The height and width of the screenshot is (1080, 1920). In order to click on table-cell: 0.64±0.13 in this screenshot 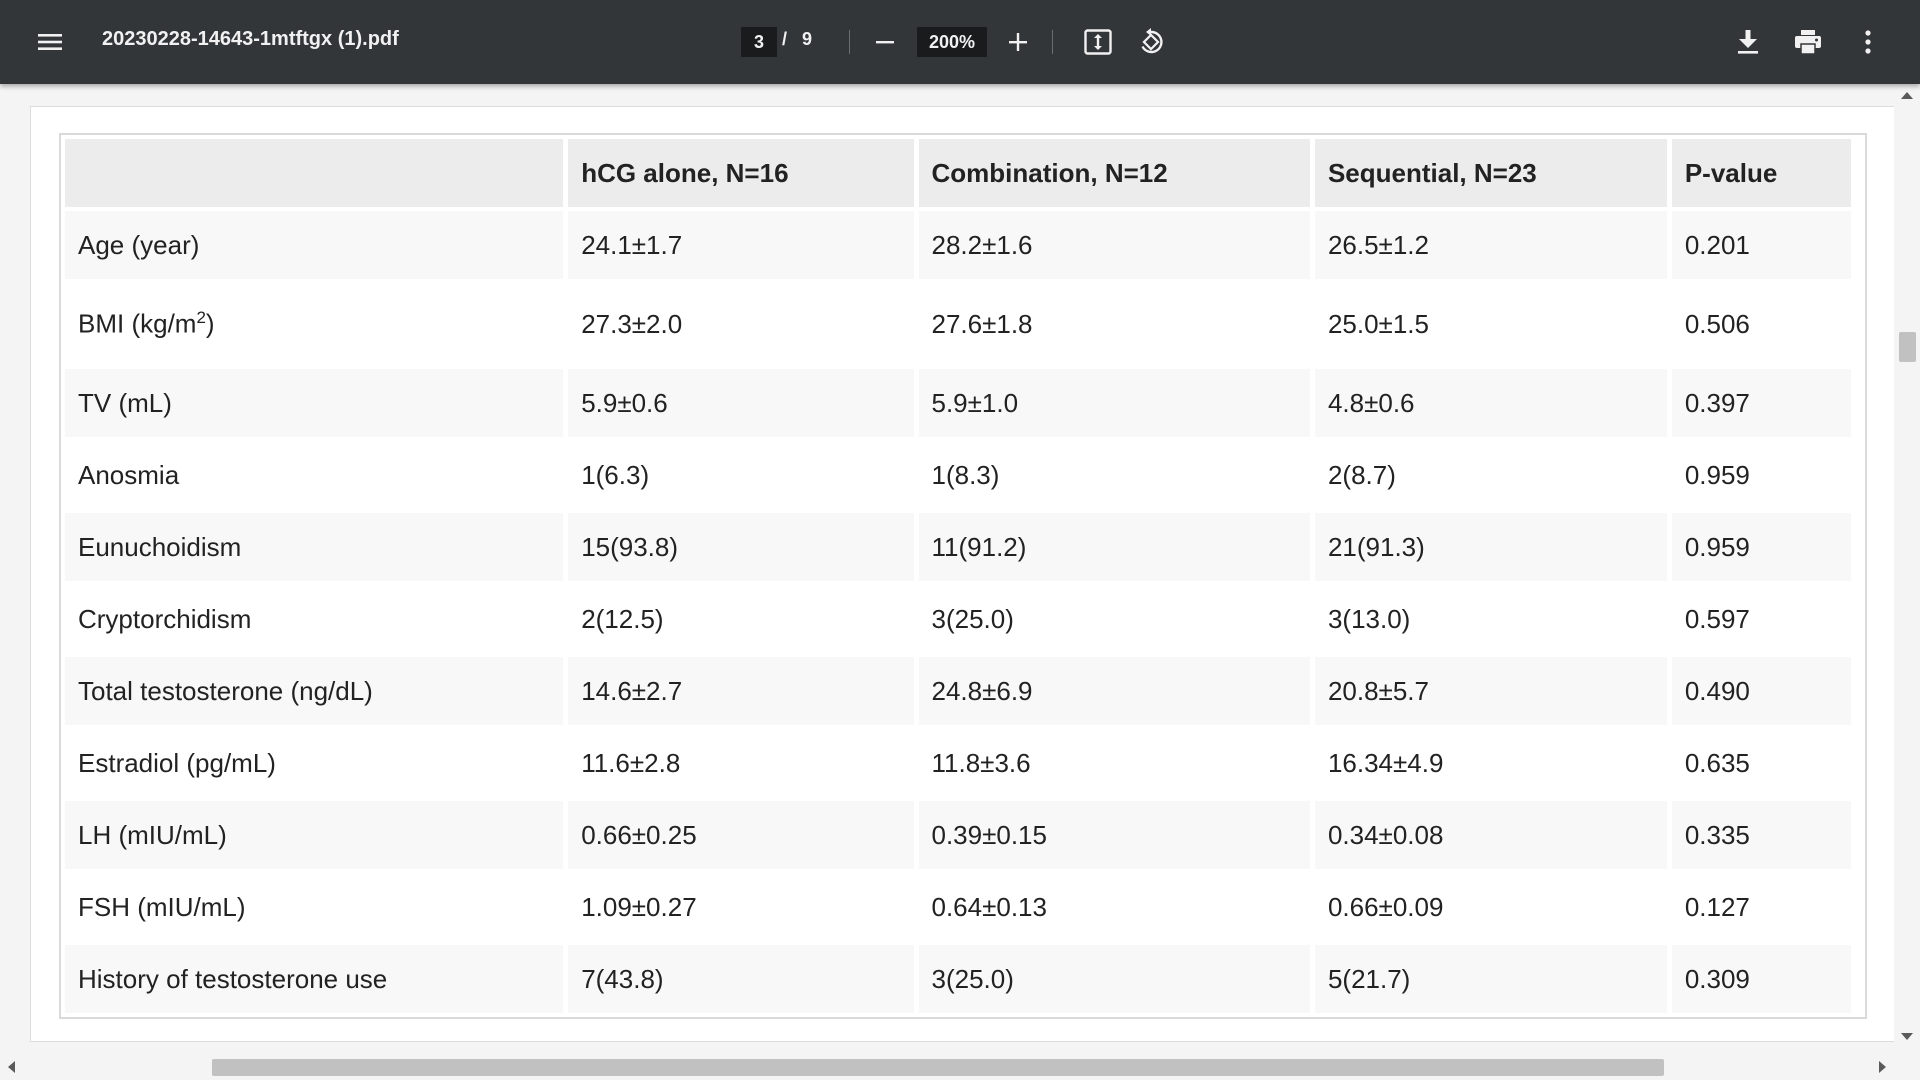, I will do `click(1114, 909)`.